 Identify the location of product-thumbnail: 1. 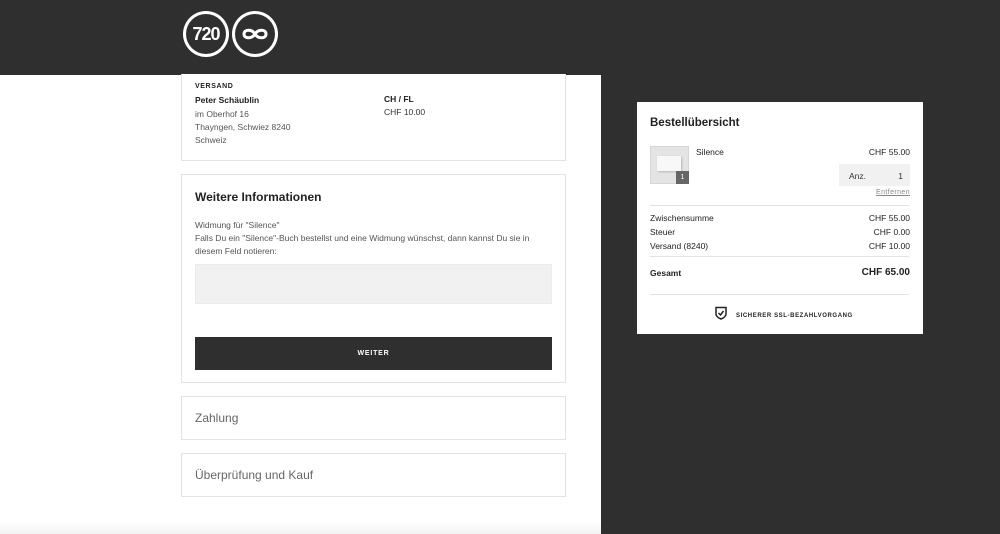
(669, 165).